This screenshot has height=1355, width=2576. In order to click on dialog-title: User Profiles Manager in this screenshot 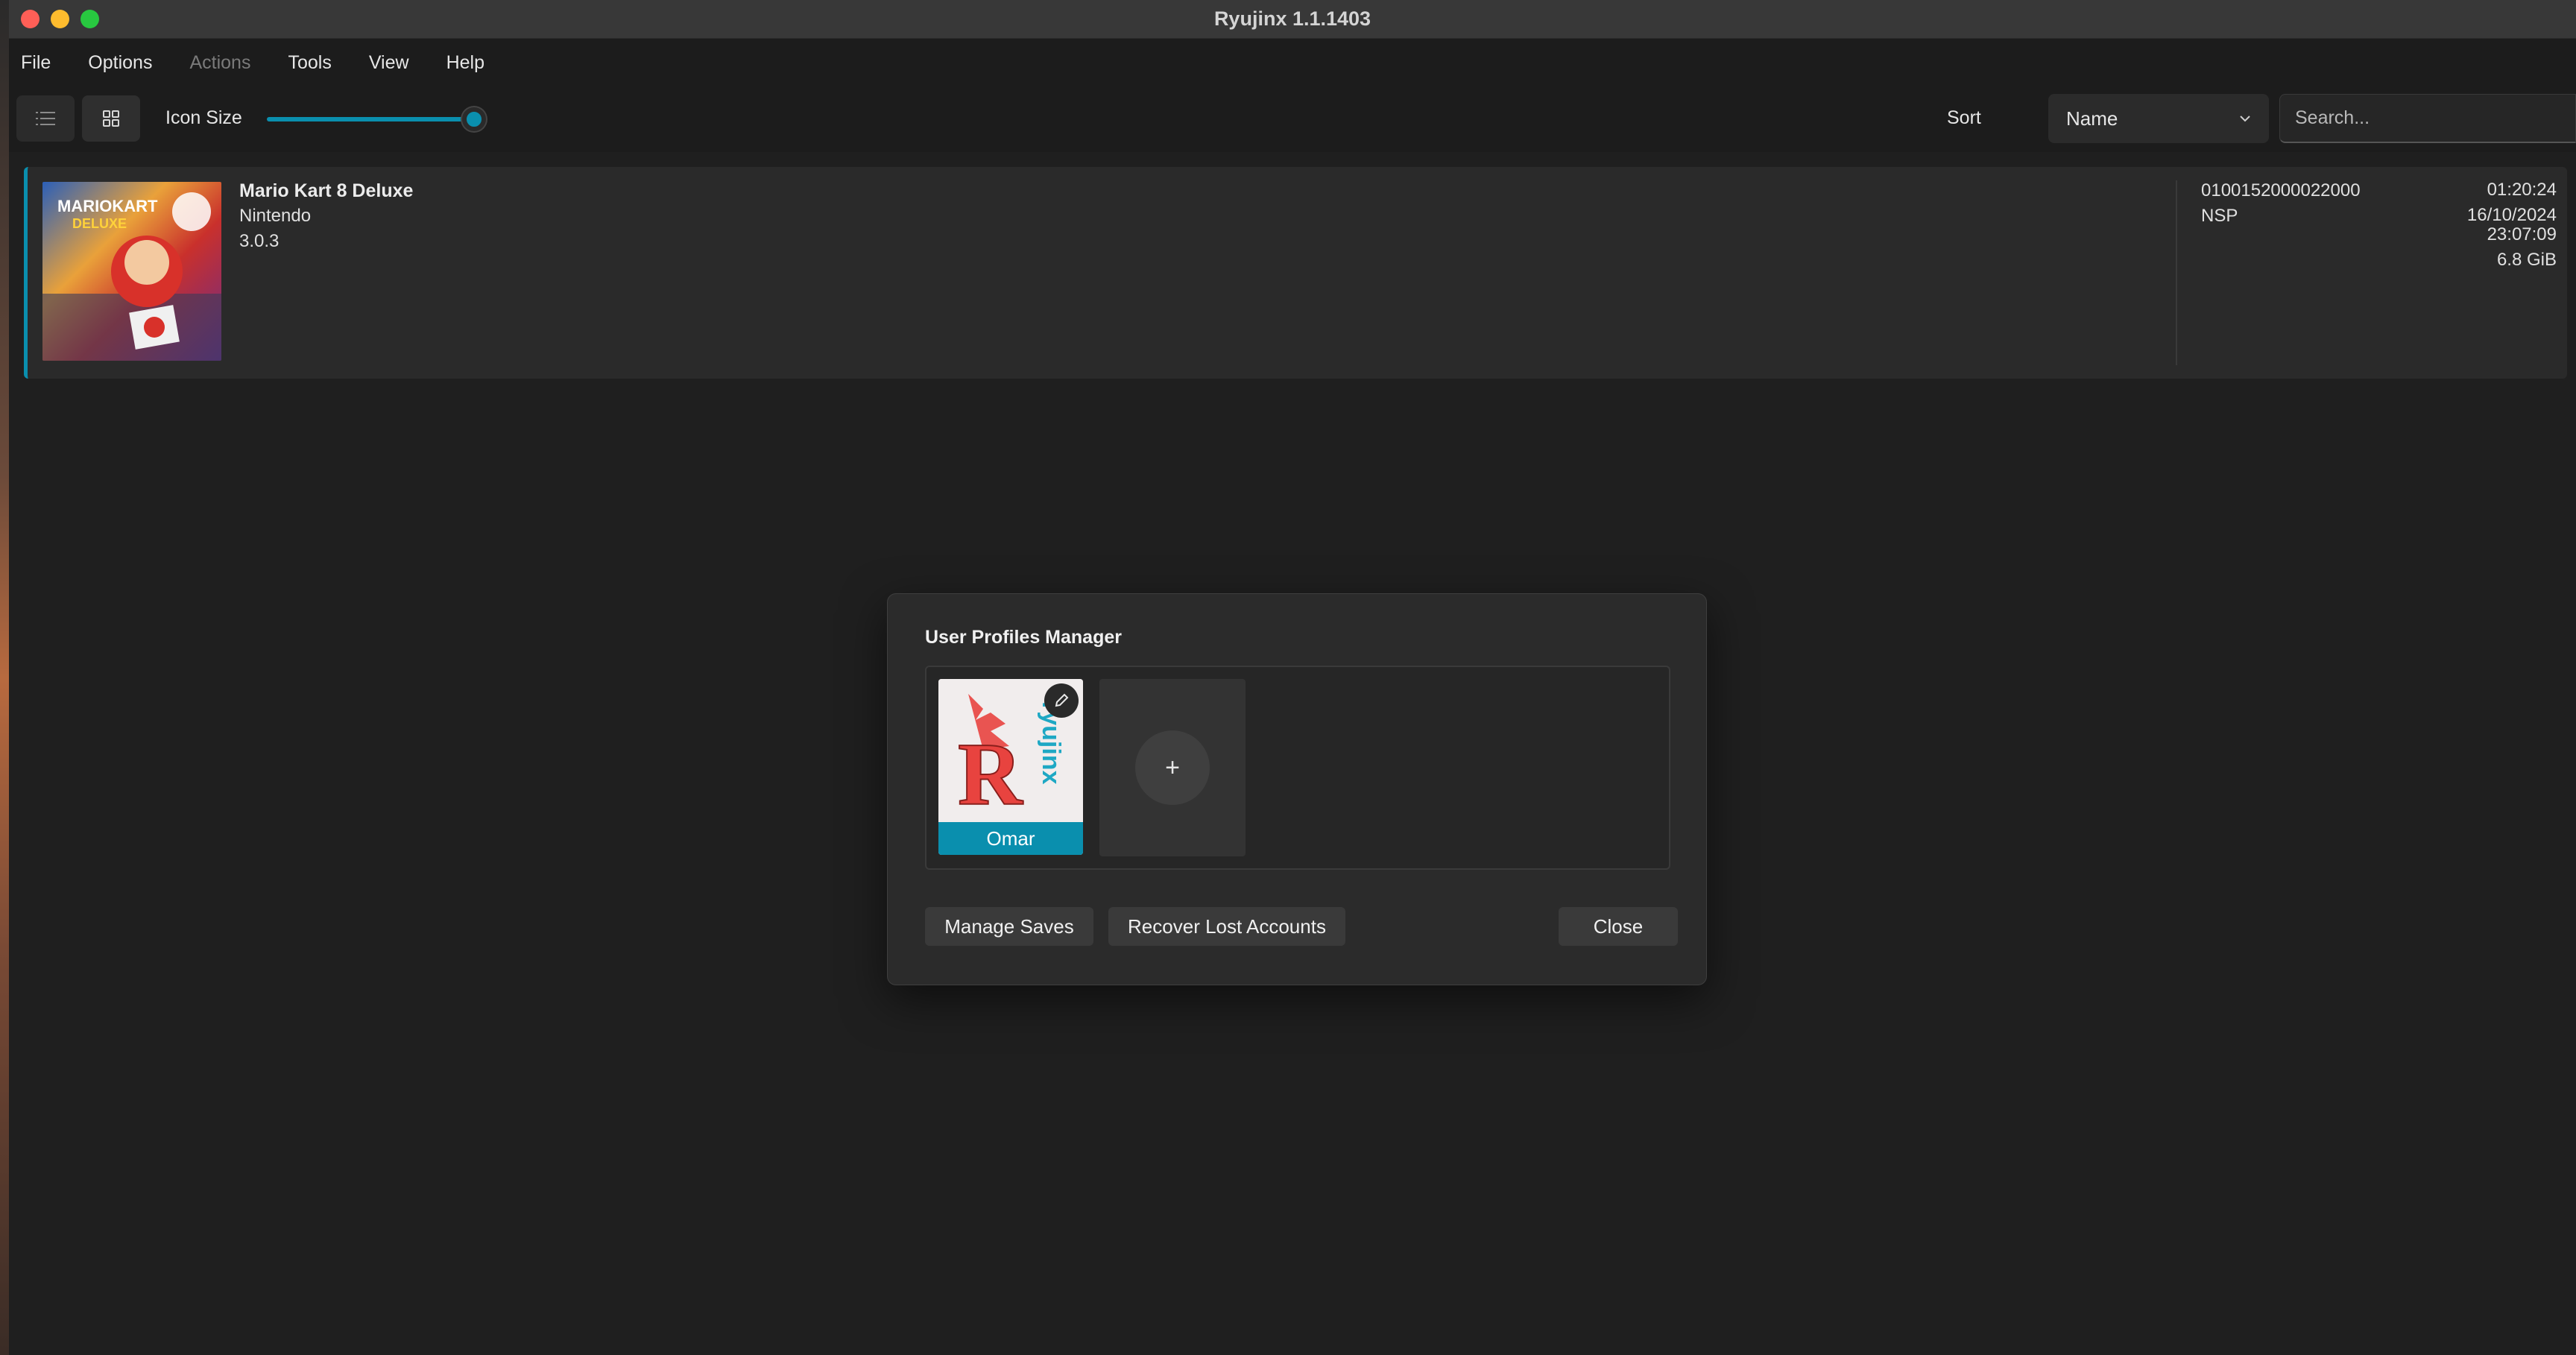, I will do `click(1024, 638)`.